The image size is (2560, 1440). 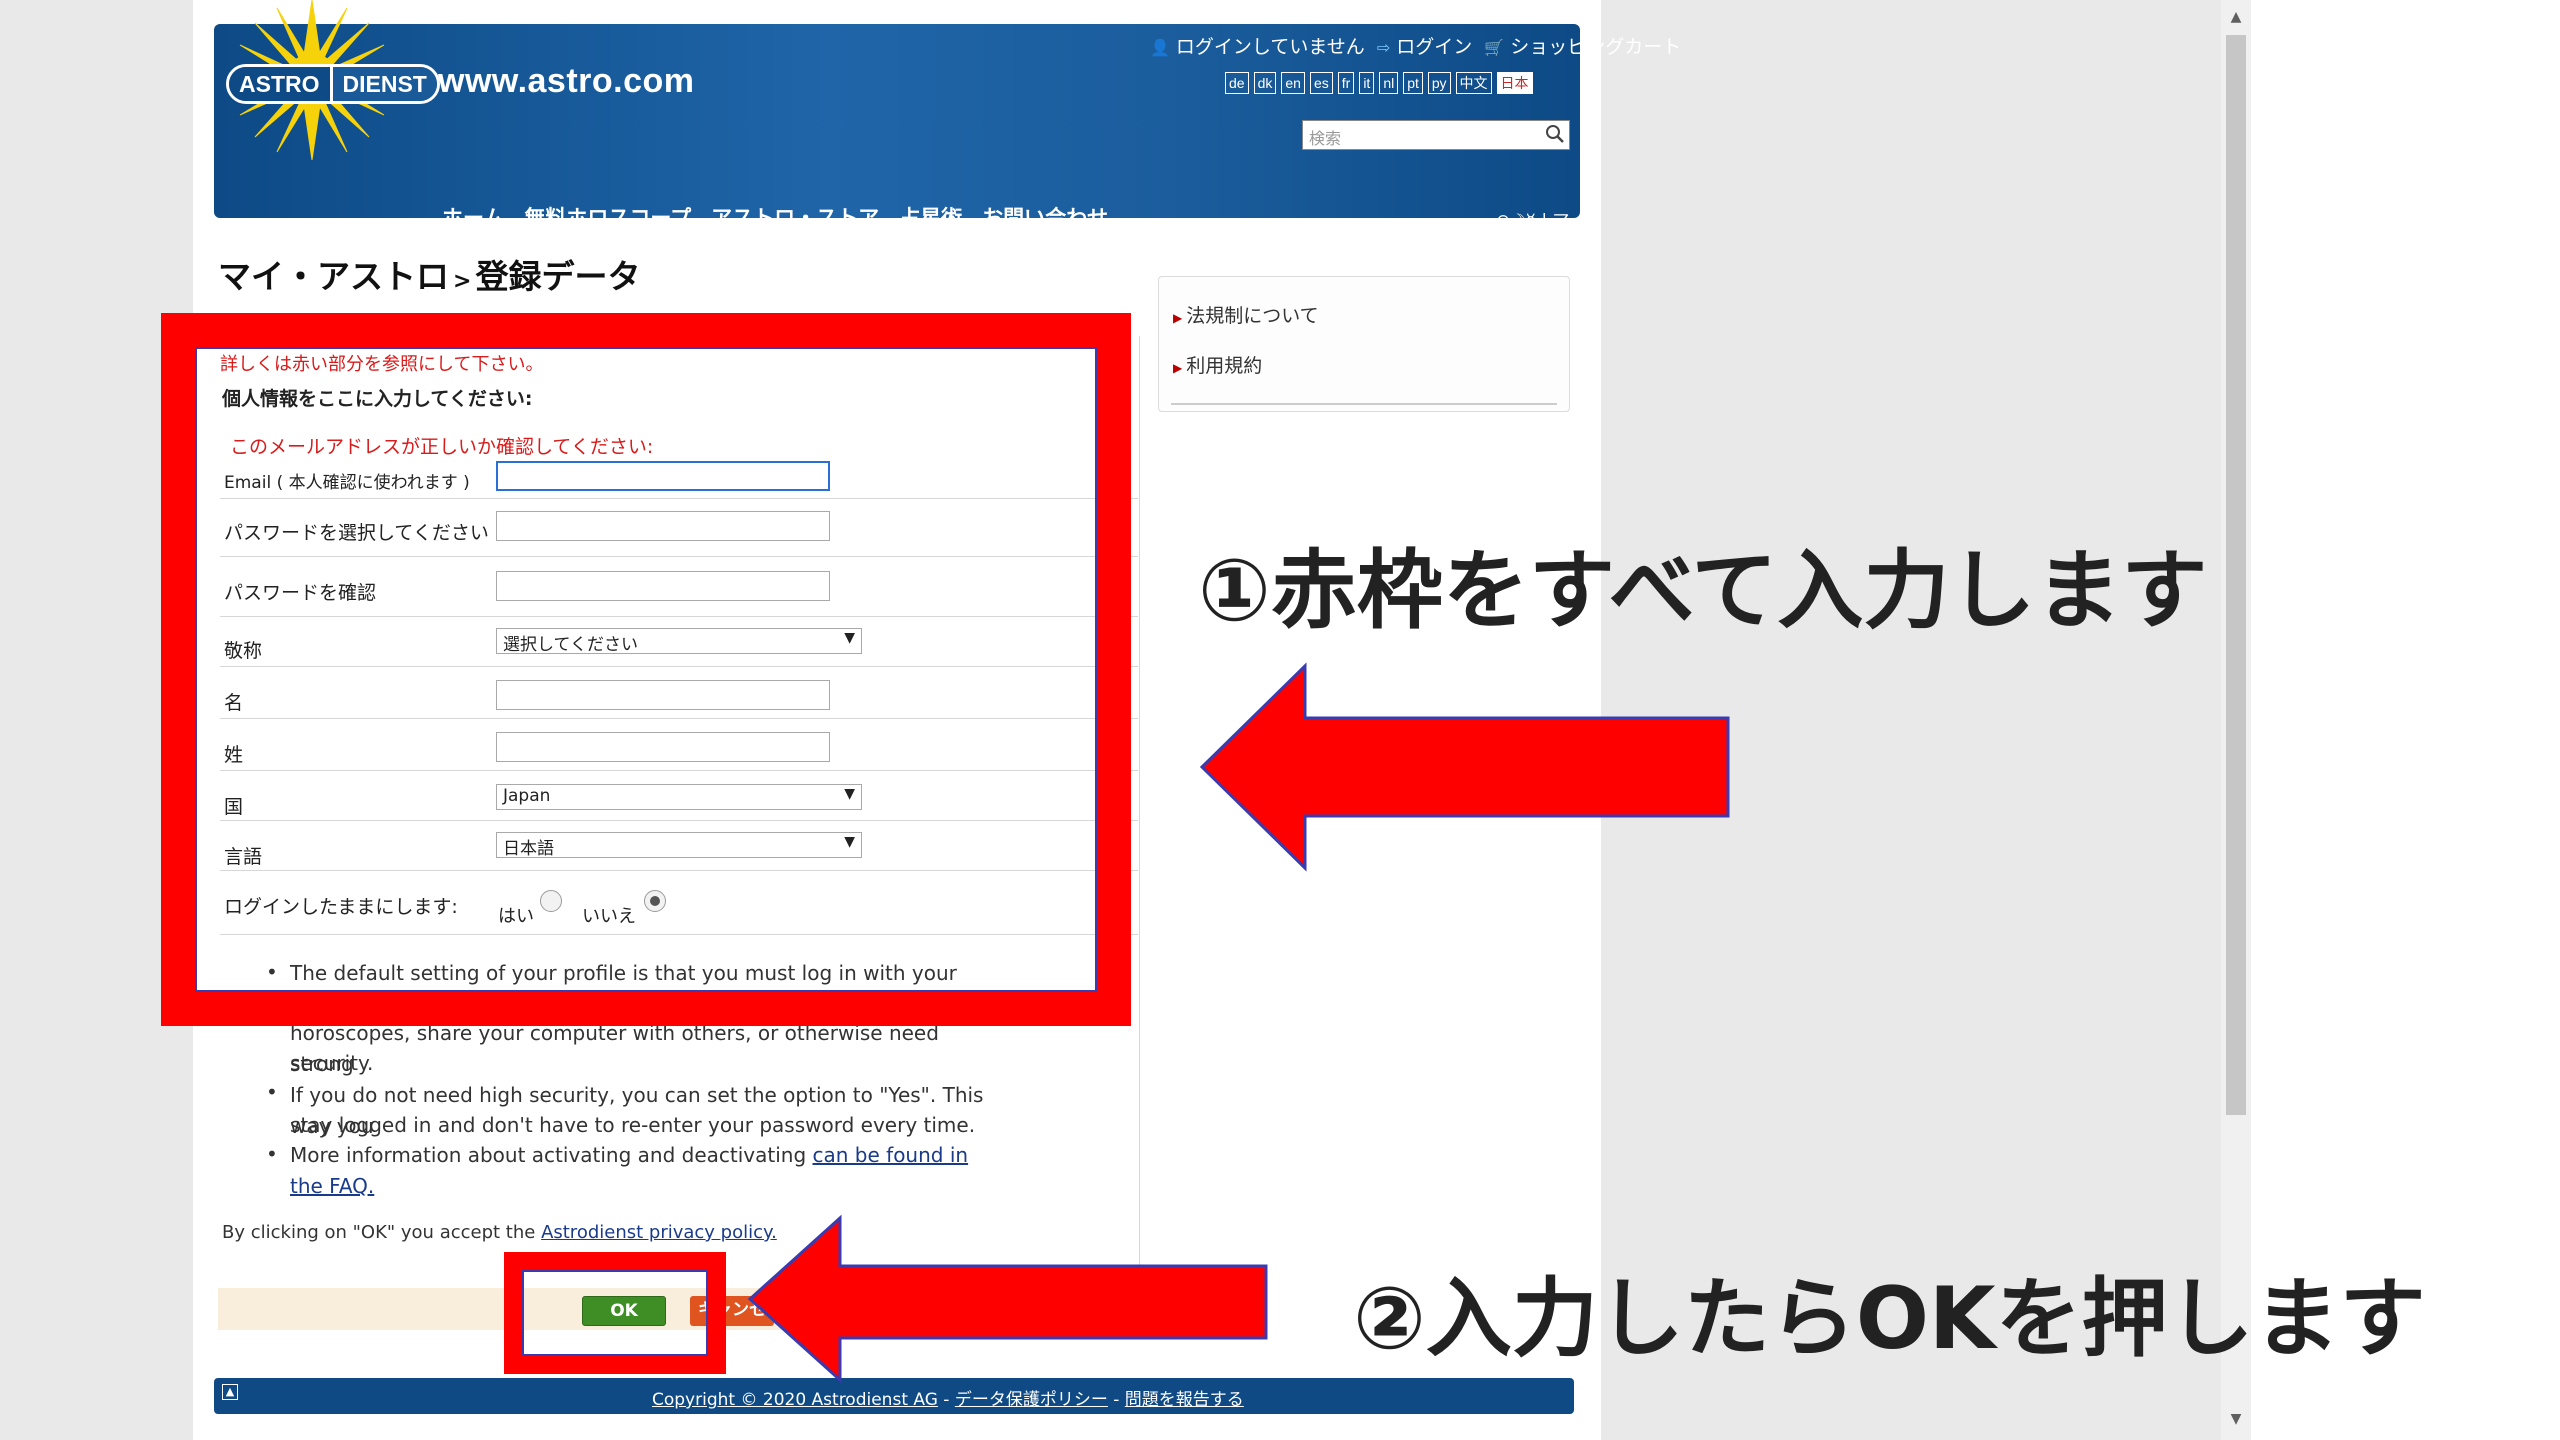 What do you see at coordinates (1538, 212) in the screenshot?
I see `sub-nav: ⊙☽☿ | マイ・アストロ | Forum | FAQ` at bounding box center [1538, 212].